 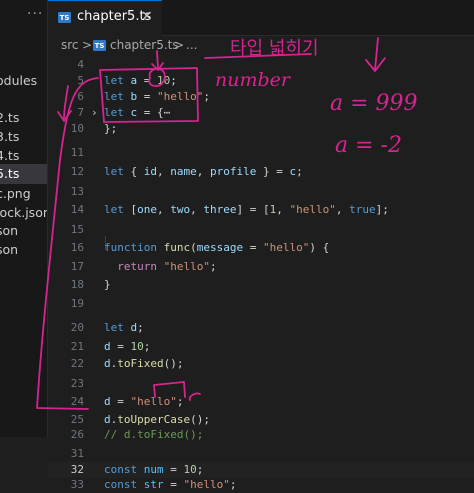 I want to click on line-number: 17, so click(x=77, y=266).